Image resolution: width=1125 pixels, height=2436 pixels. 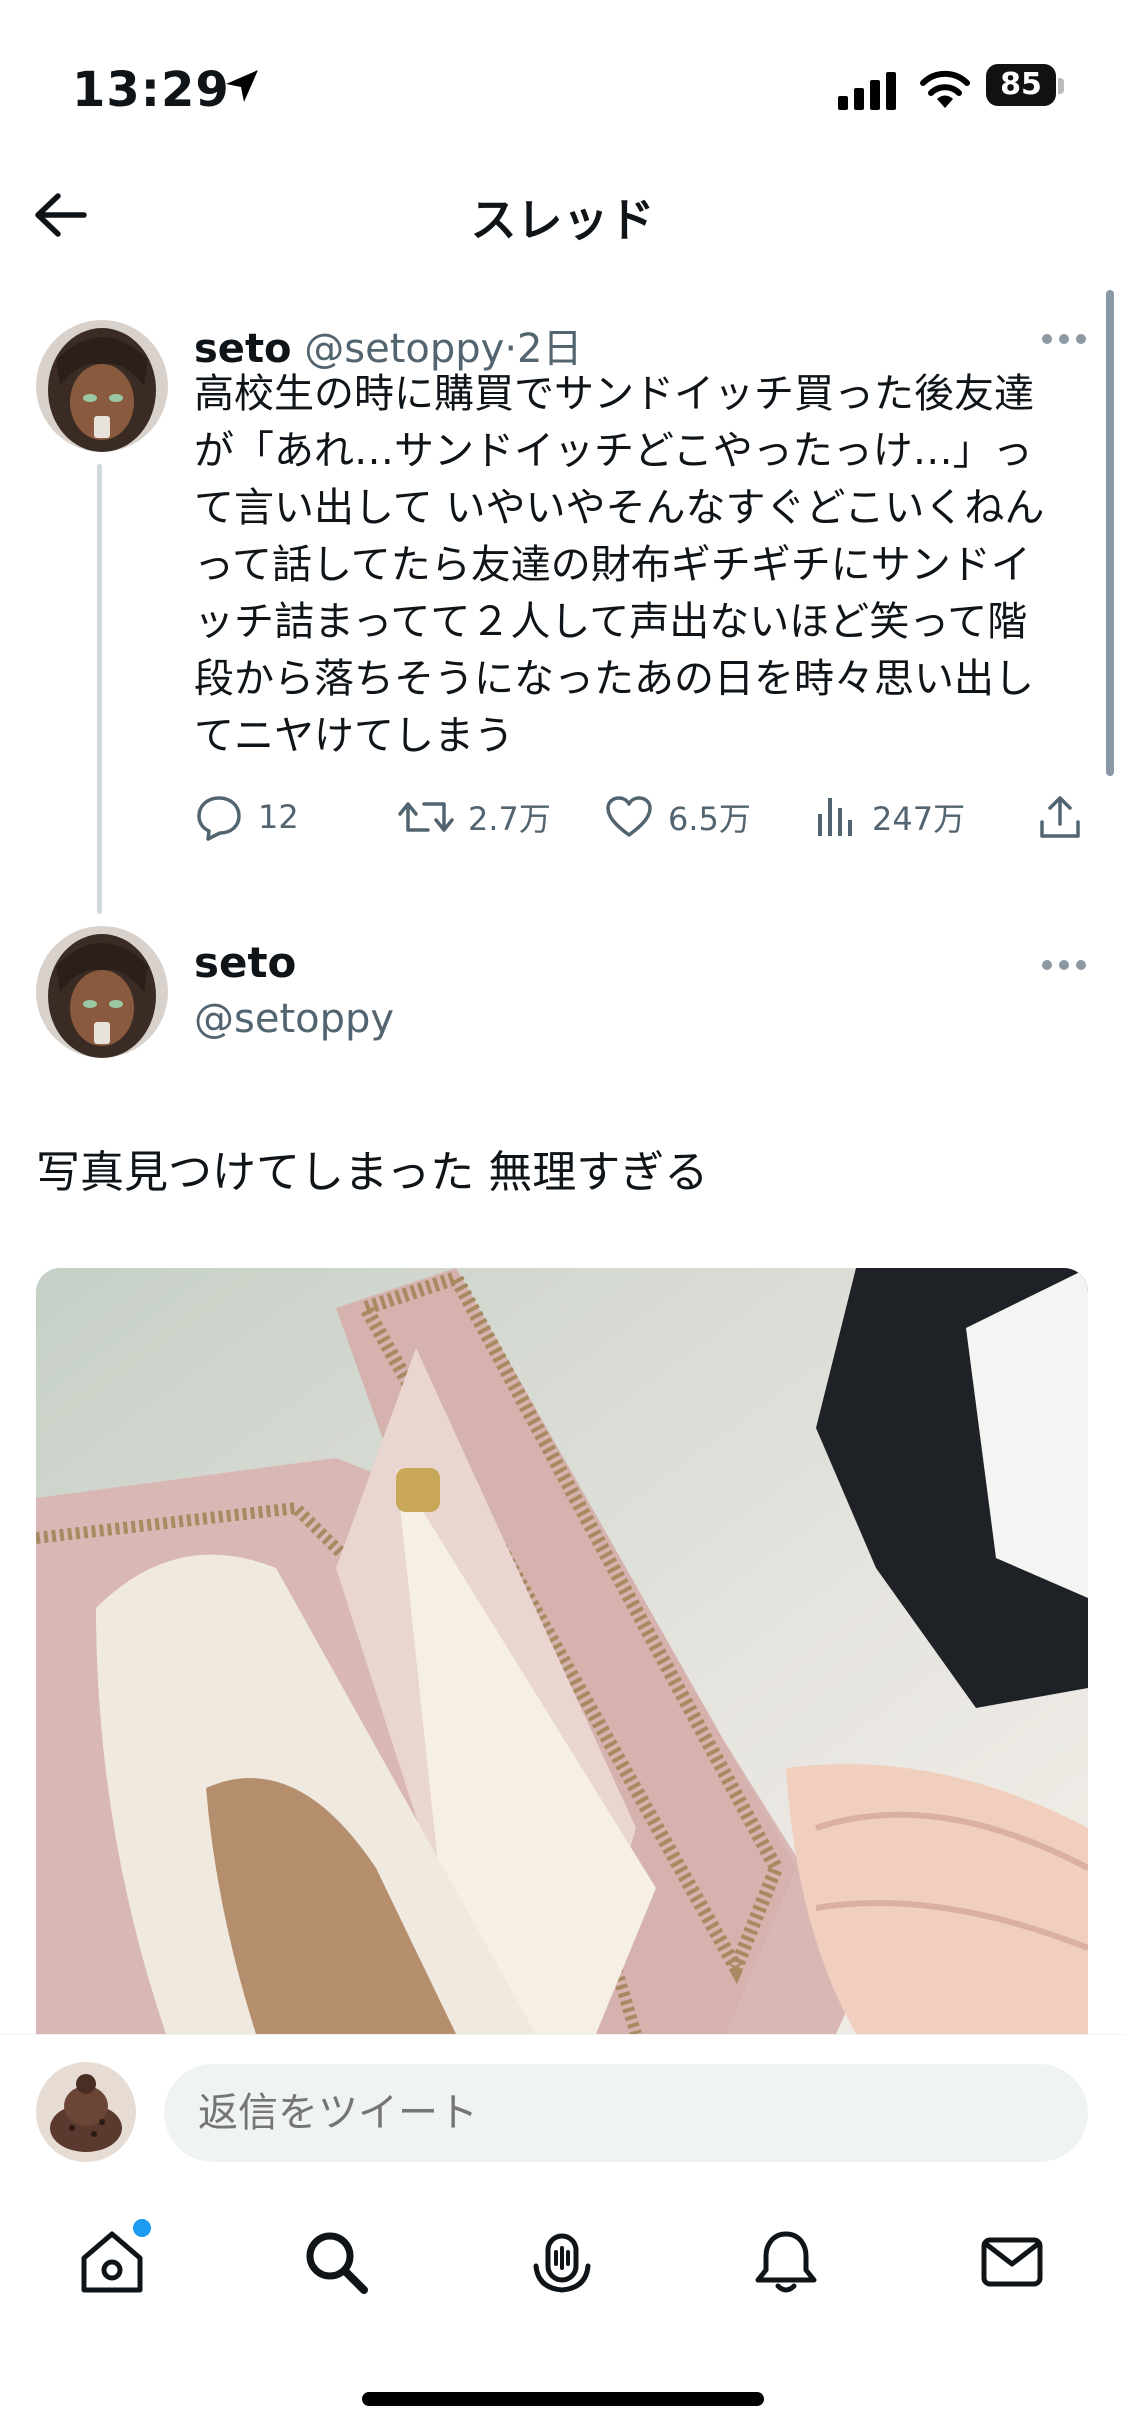 I want to click on tweet-text: 写真見つけてしまった 無理すぎる, so click(x=372, y=1172).